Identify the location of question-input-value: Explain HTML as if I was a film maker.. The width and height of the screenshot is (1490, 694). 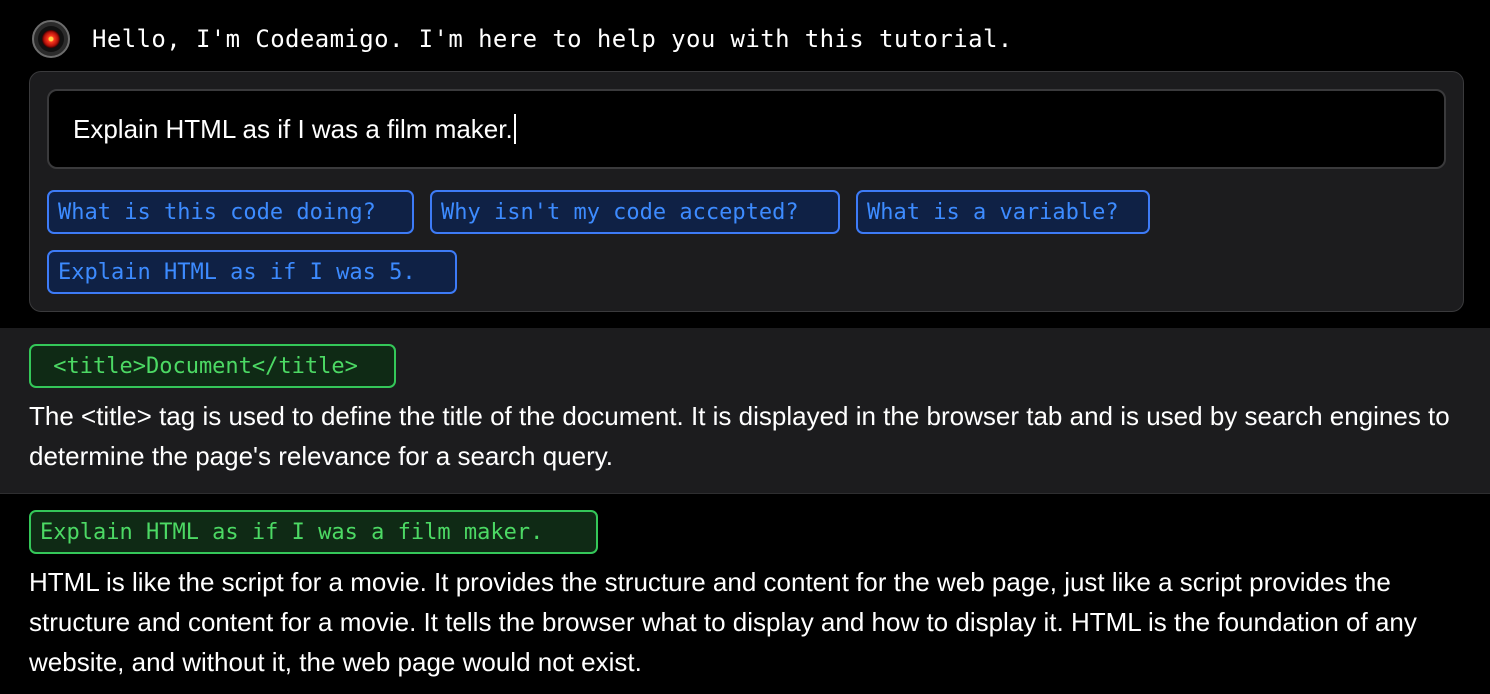
(293, 128).